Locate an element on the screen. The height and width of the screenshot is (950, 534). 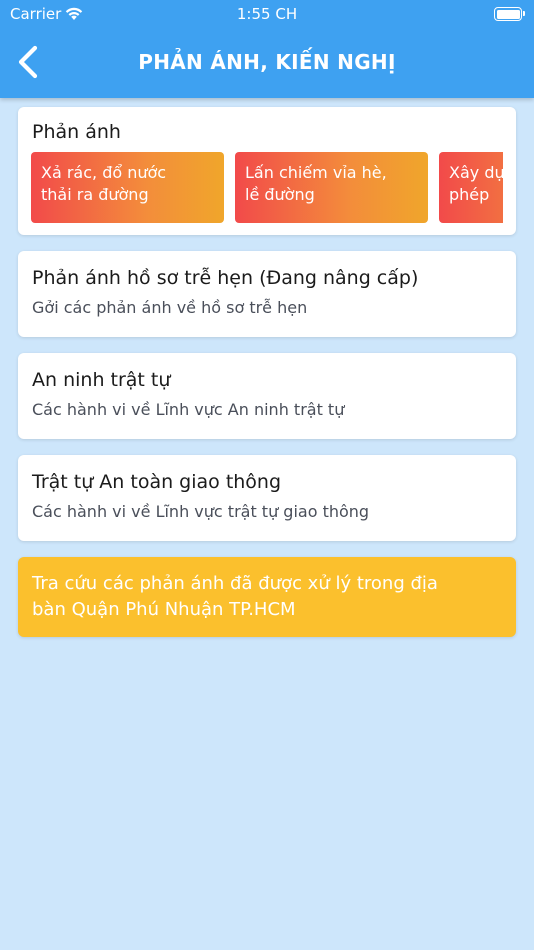
chevron-left-icon is located at coordinates (28, 62).